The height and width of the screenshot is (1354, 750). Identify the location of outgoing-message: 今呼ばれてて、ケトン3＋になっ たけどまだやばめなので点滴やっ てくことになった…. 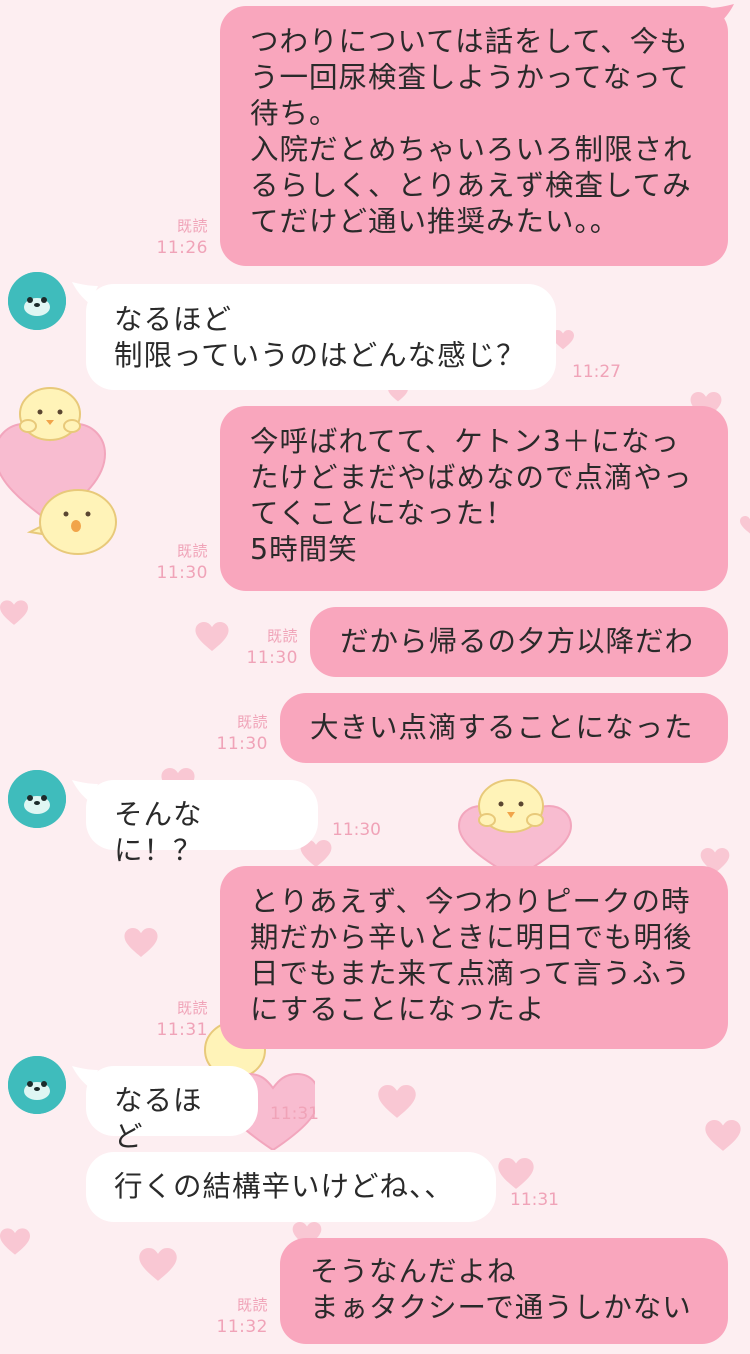
(474, 498).